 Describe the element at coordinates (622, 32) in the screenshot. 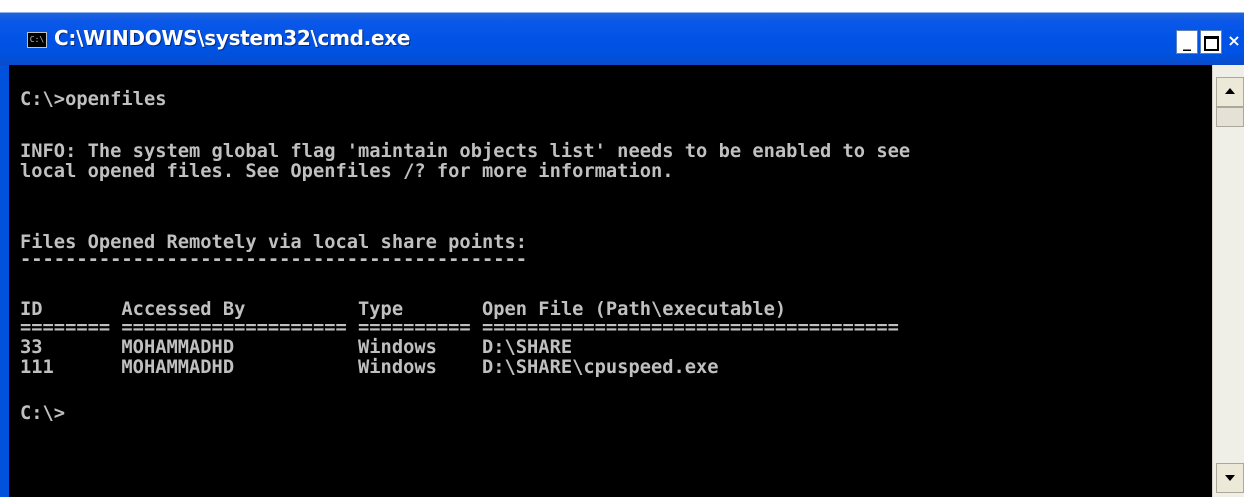

I see `title-bar: C:\ C:\WINDOWS\system32\cmd.exe _ ×` at that location.